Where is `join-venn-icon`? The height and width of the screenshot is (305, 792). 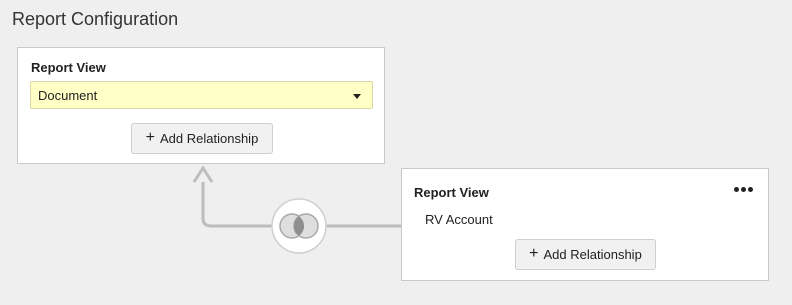
join-venn-icon is located at coordinates (299, 226).